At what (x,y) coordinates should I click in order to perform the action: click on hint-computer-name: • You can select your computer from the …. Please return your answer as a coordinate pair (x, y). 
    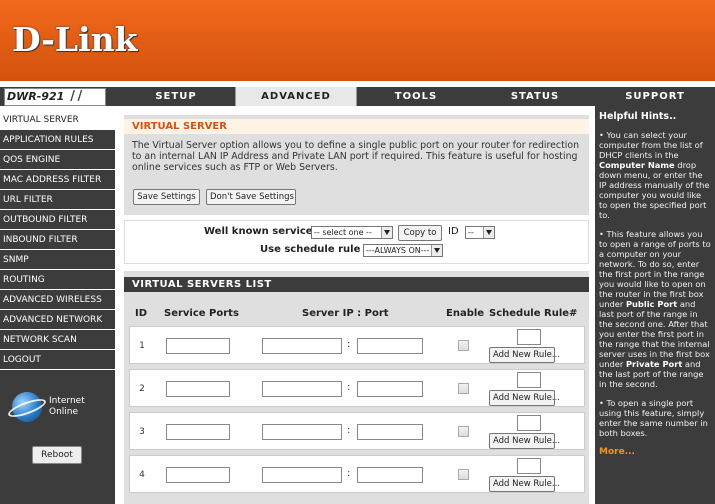
    Looking at the image, I should click on (655, 175).